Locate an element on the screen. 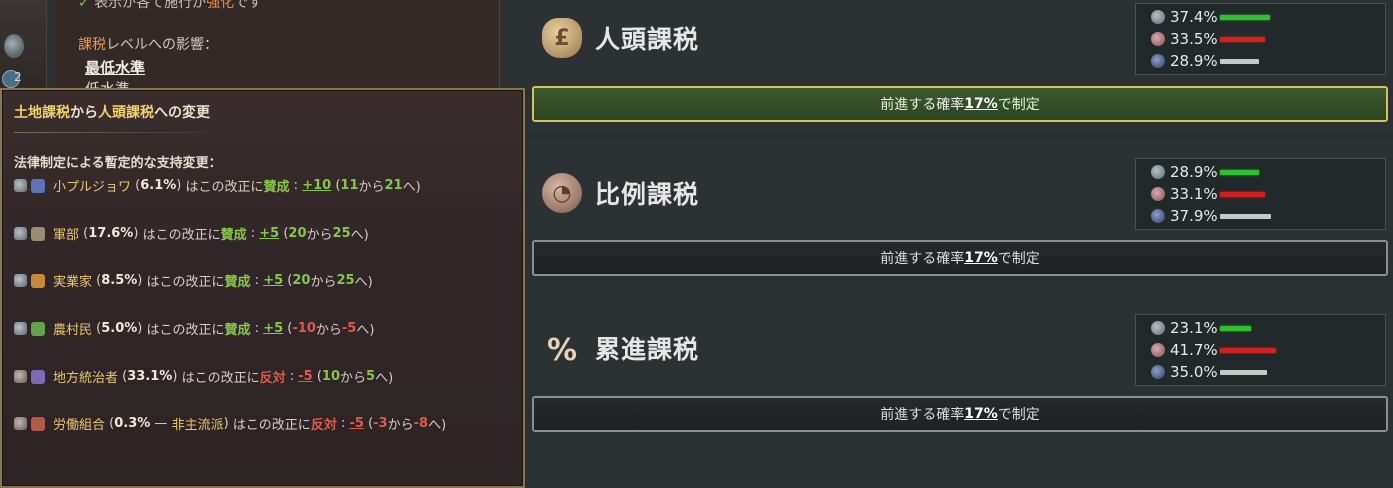 This screenshot has width=1393, height=488. support-percent: 23.1% is located at coordinates (1194, 328).